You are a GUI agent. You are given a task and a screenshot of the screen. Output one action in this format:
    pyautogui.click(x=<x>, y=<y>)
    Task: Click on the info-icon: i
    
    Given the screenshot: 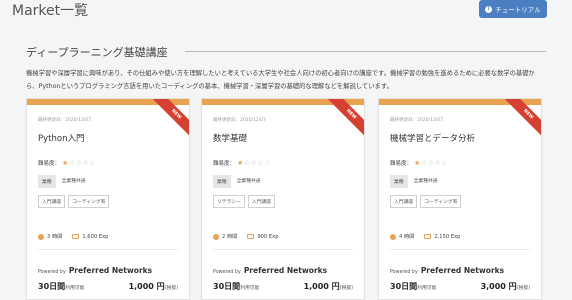 What is the action you would take?
    pyautogui.click(x=489, y=9)
    